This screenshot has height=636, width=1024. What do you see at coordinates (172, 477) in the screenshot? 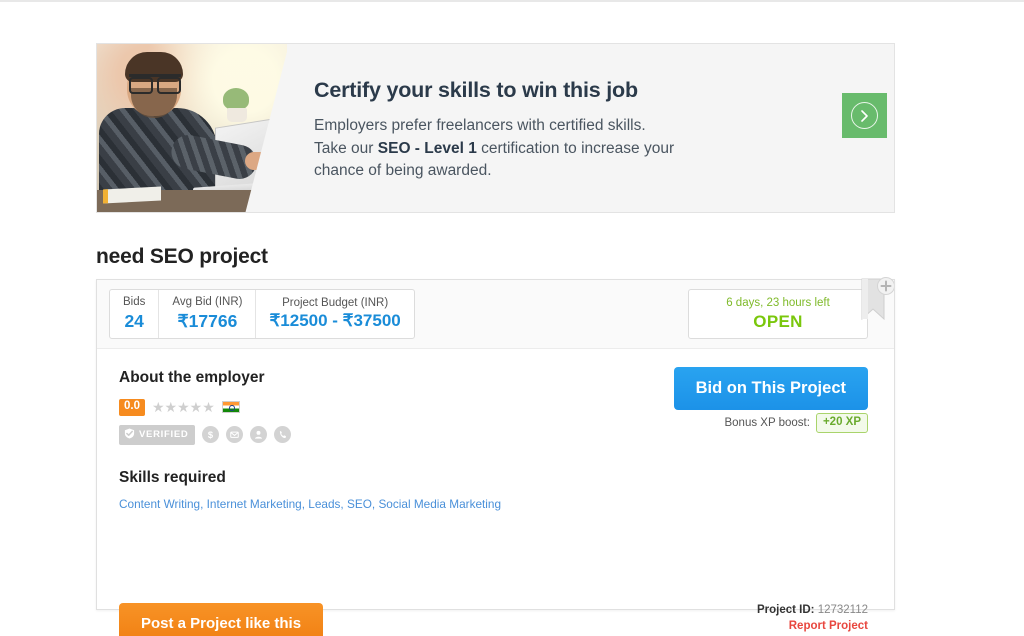
I see `skills-required-heading: Skills required` at bounding box center [172, 477].